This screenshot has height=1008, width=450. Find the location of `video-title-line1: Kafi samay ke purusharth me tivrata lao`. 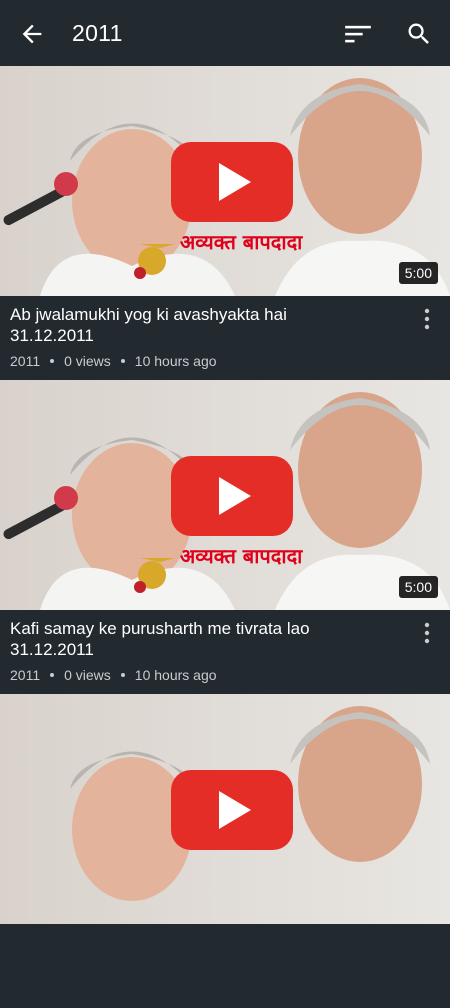

video-title-line1: Kafi samay ke purusharth me tivrata lao is located at coordinates (160, 628).